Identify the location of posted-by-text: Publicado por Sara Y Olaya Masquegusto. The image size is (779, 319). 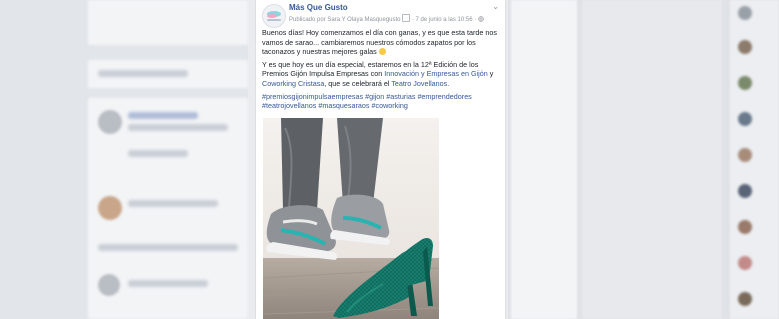
(345, 20).